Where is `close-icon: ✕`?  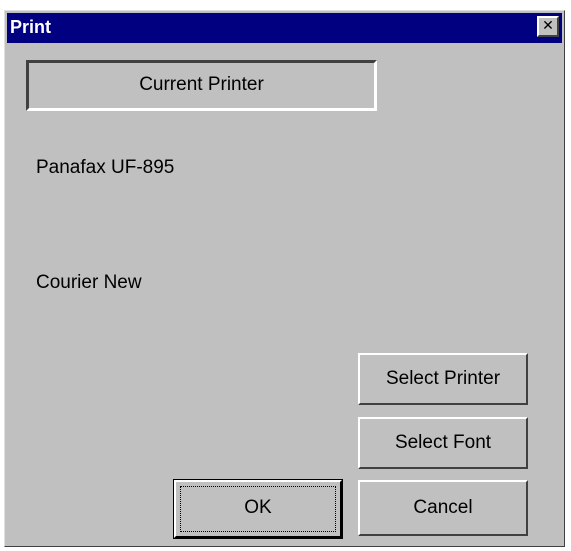
close-icon: ✕ is located at coordinates (548, 26).